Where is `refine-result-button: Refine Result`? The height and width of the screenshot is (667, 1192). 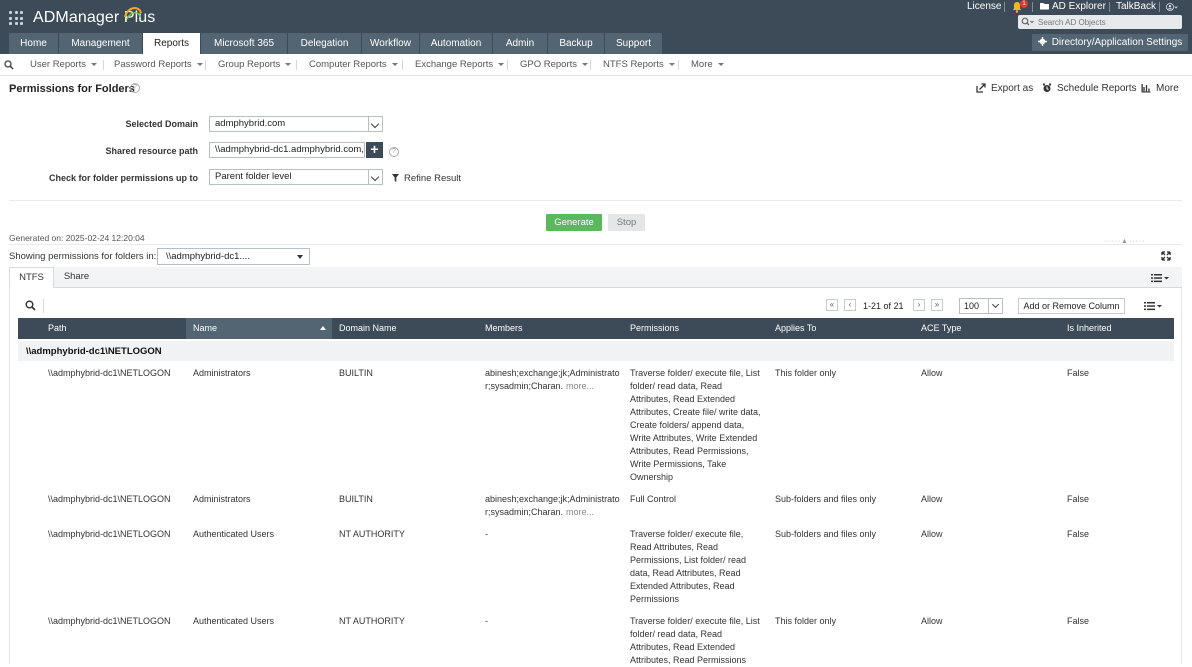 refine-result-button: Refine Result is located at coordinates (426, 178).